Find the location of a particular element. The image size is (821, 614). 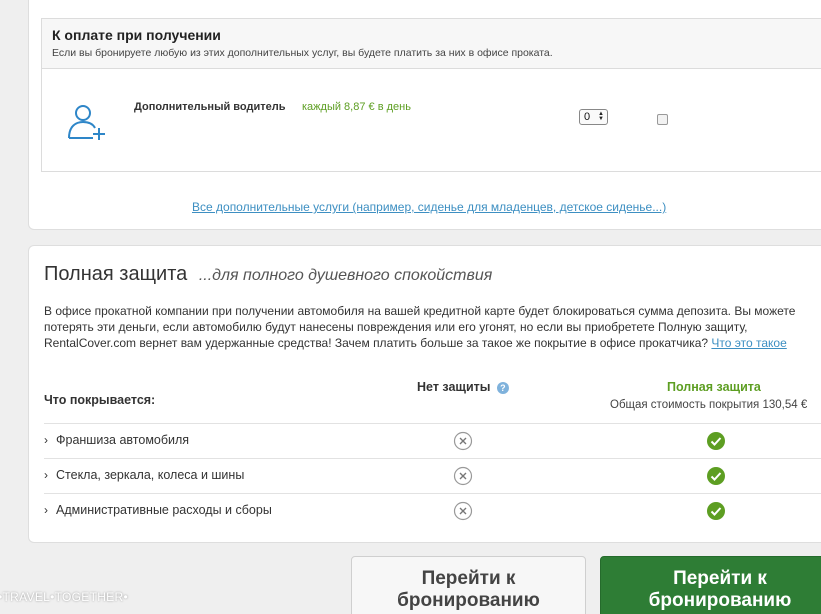

coverage-row-label: › Франшиза автомобиля is located at coordinates (116, 440).